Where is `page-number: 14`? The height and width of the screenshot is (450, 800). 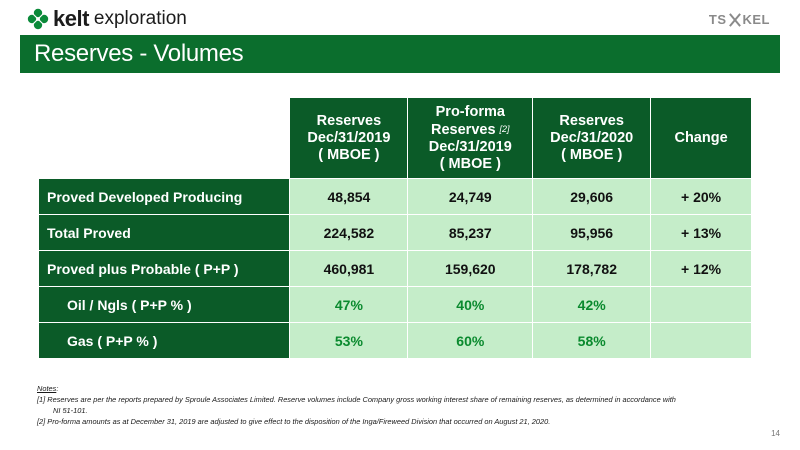
page-number: 14 is located at coordinates (775, 433).